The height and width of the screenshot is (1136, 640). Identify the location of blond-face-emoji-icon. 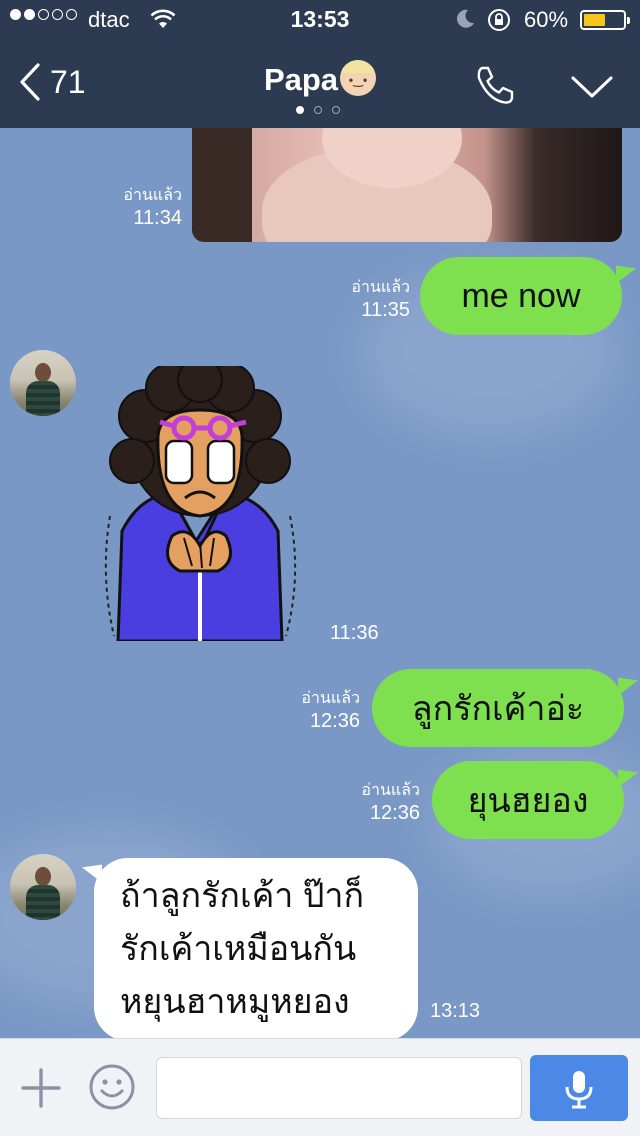
(358, 78).